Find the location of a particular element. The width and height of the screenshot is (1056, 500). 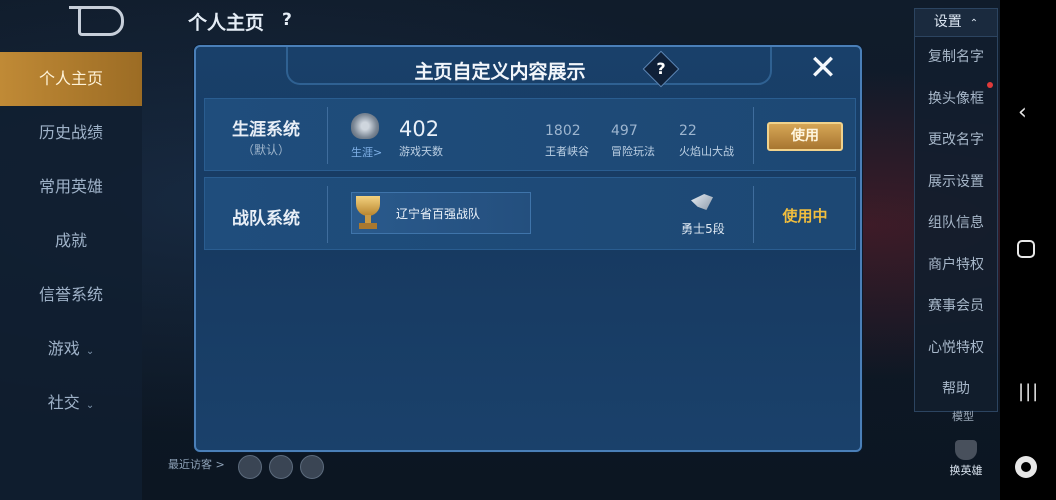

row-subtitle: （默认） is located at coordinates (265, 150).